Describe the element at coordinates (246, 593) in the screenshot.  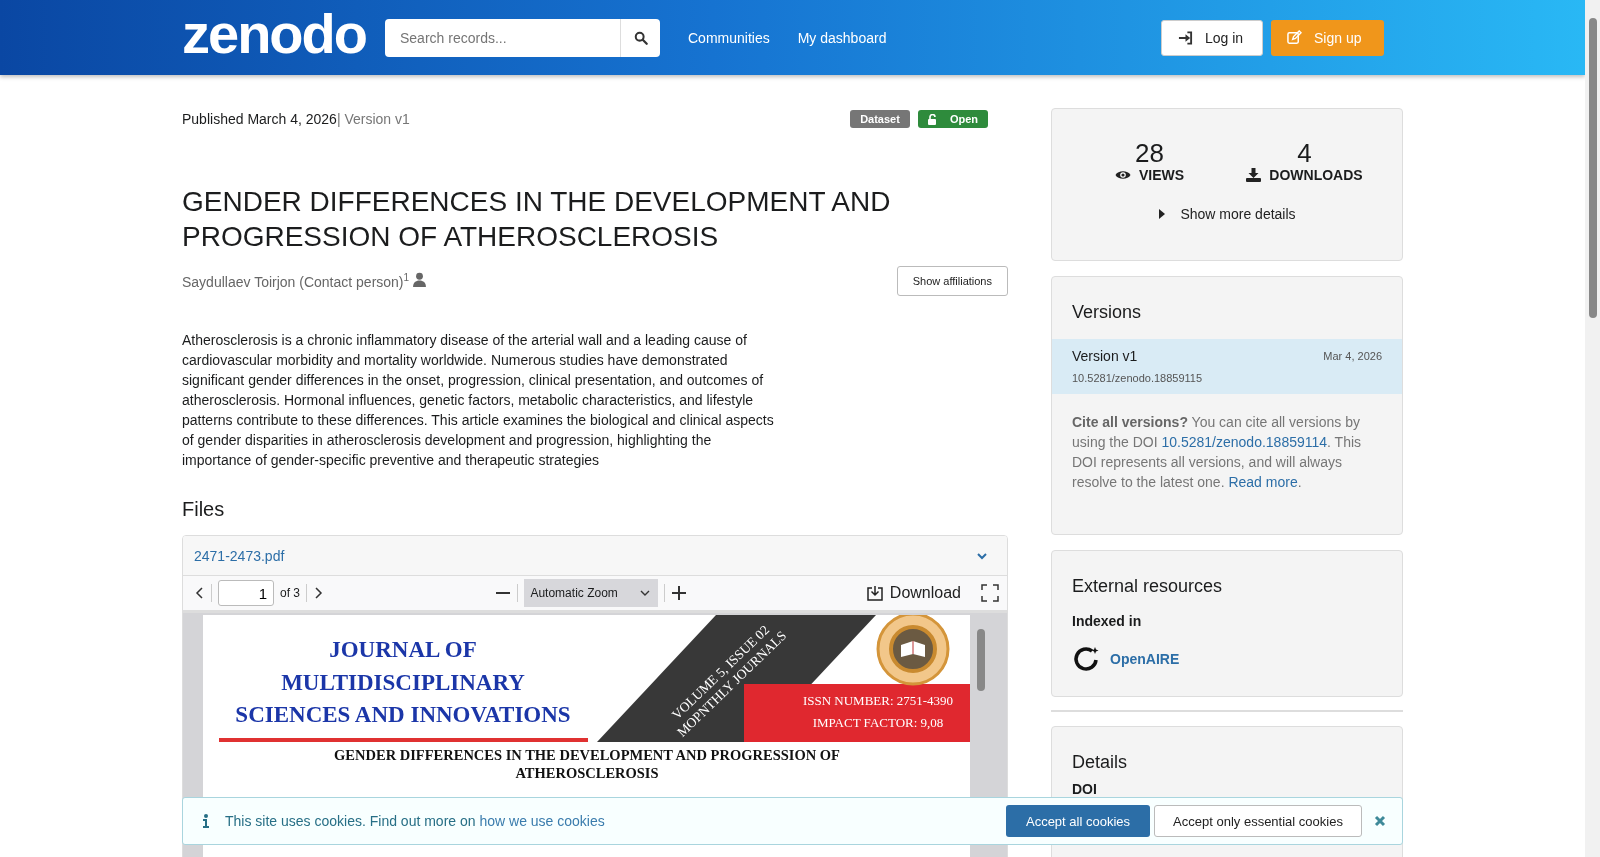
I see `page-number-field: 1` at that location.